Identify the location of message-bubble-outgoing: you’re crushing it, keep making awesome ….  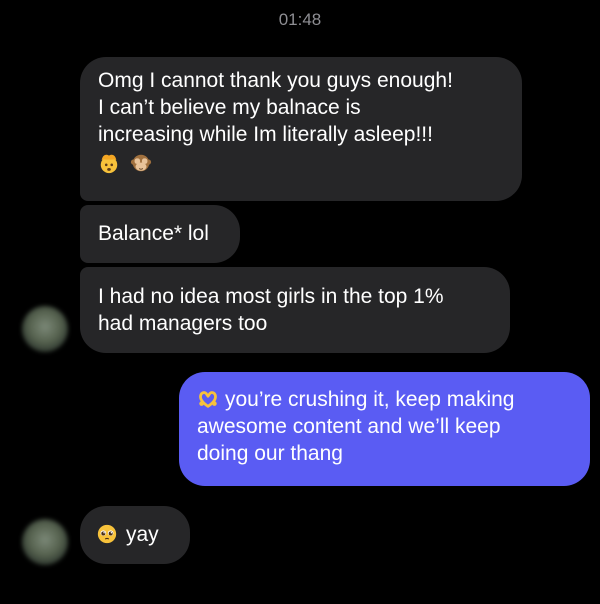
(384, 429).